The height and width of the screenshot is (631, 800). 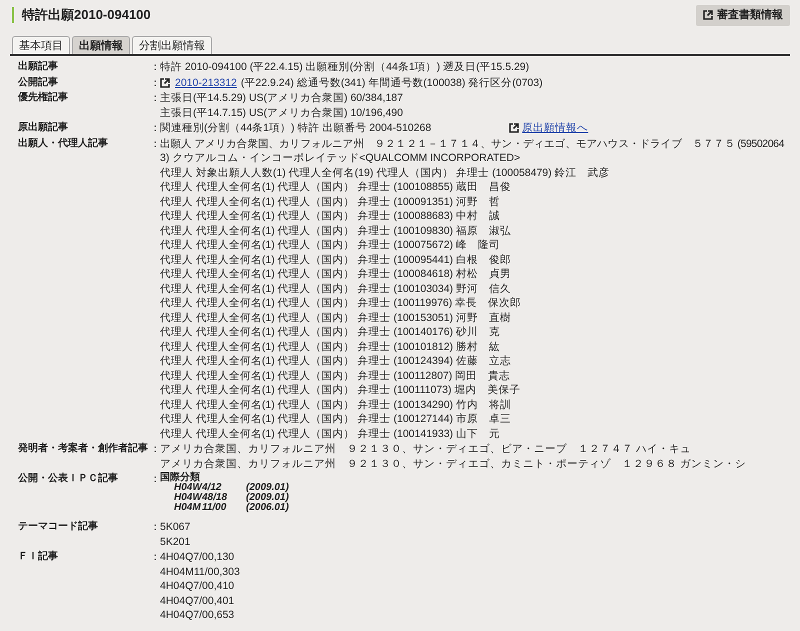 I want to click on field-value: 特許 2010-094100 (平22.4.15) 出願種別(分割（44条1項）) 遡及日(平15.5.29), so click(x=345, y=67).